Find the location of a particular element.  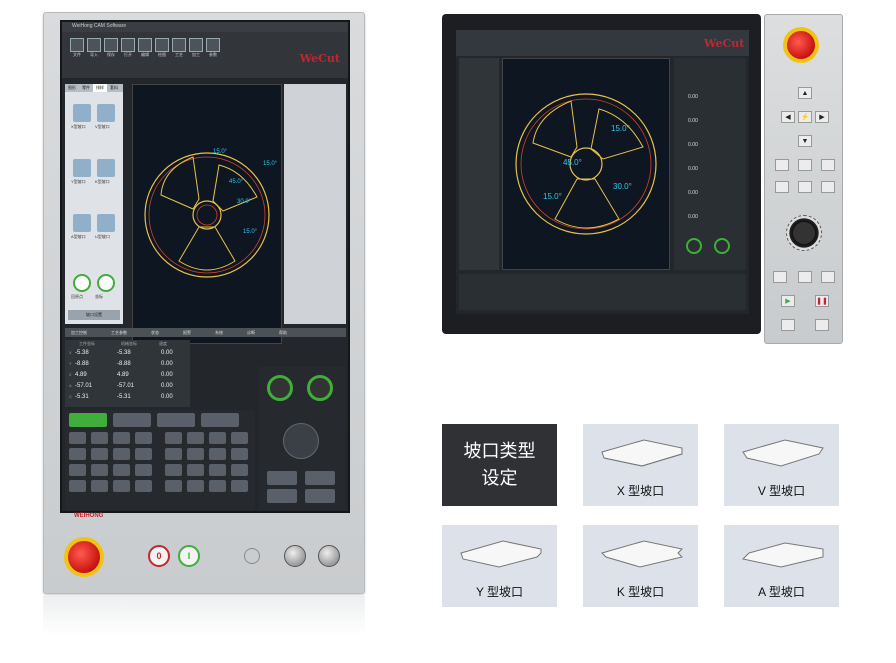

toolbar-file-button: 文件 is located at coordinates (77, 55).